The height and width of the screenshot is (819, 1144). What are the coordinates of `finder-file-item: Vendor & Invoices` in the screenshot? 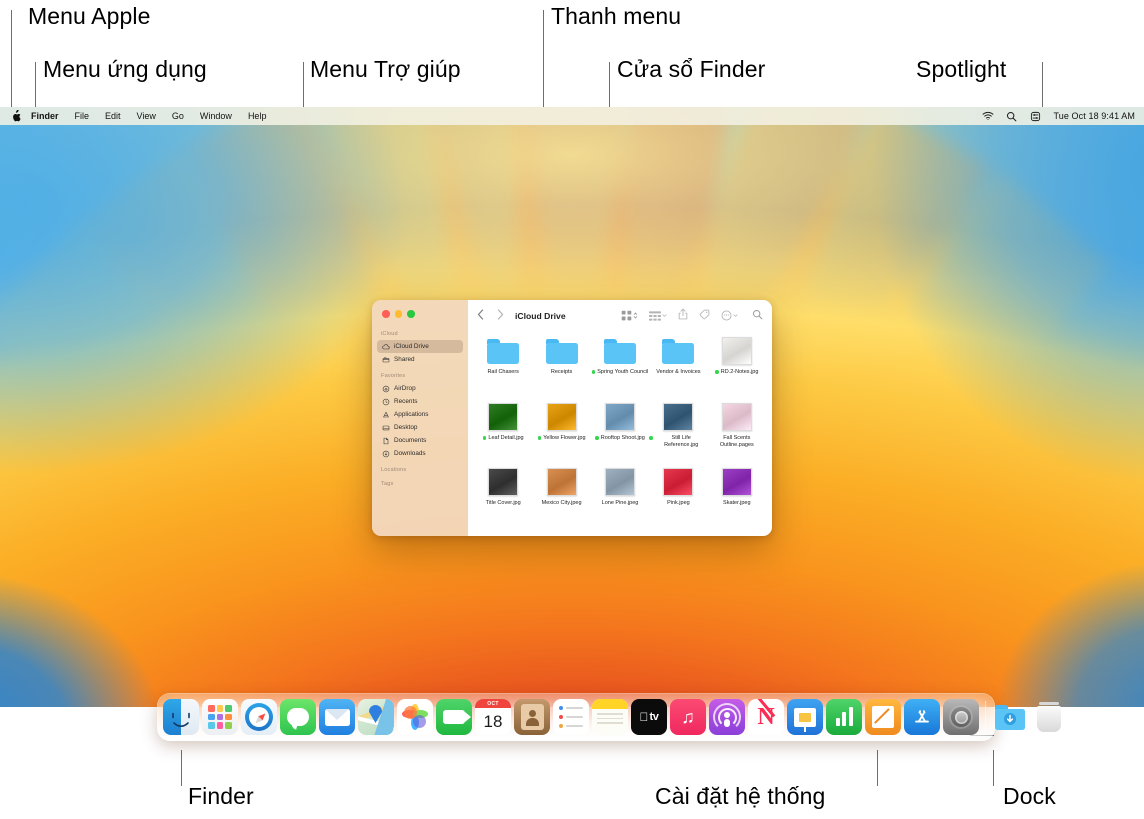 It's located at (678, 366).